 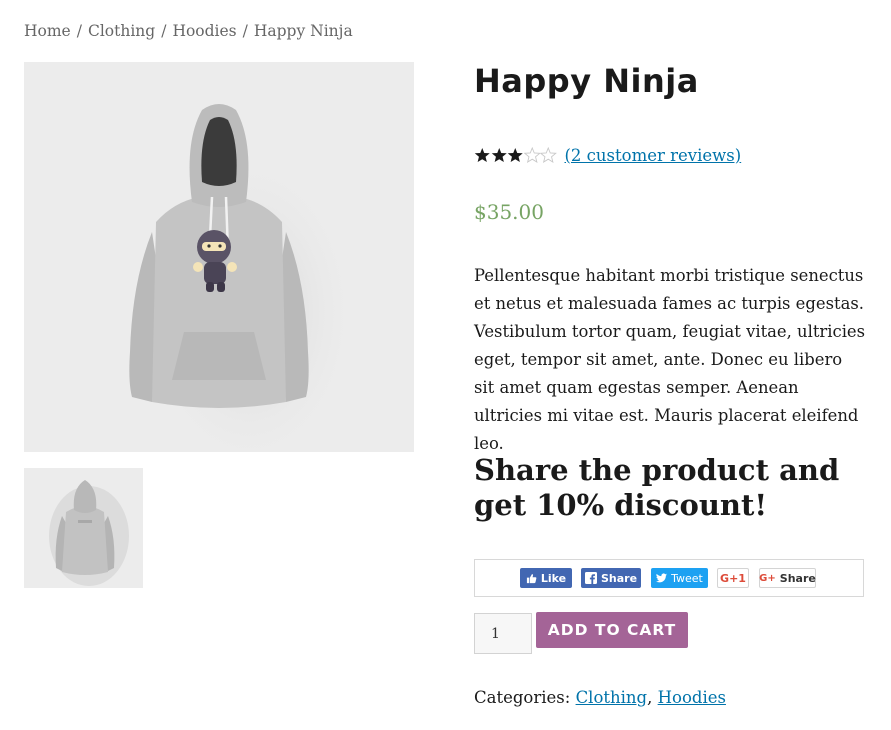 What do you see at coordinates (767, 578) in the screenshot?
I see `google-plus-icon: G+` at bounding box center [767, 578].